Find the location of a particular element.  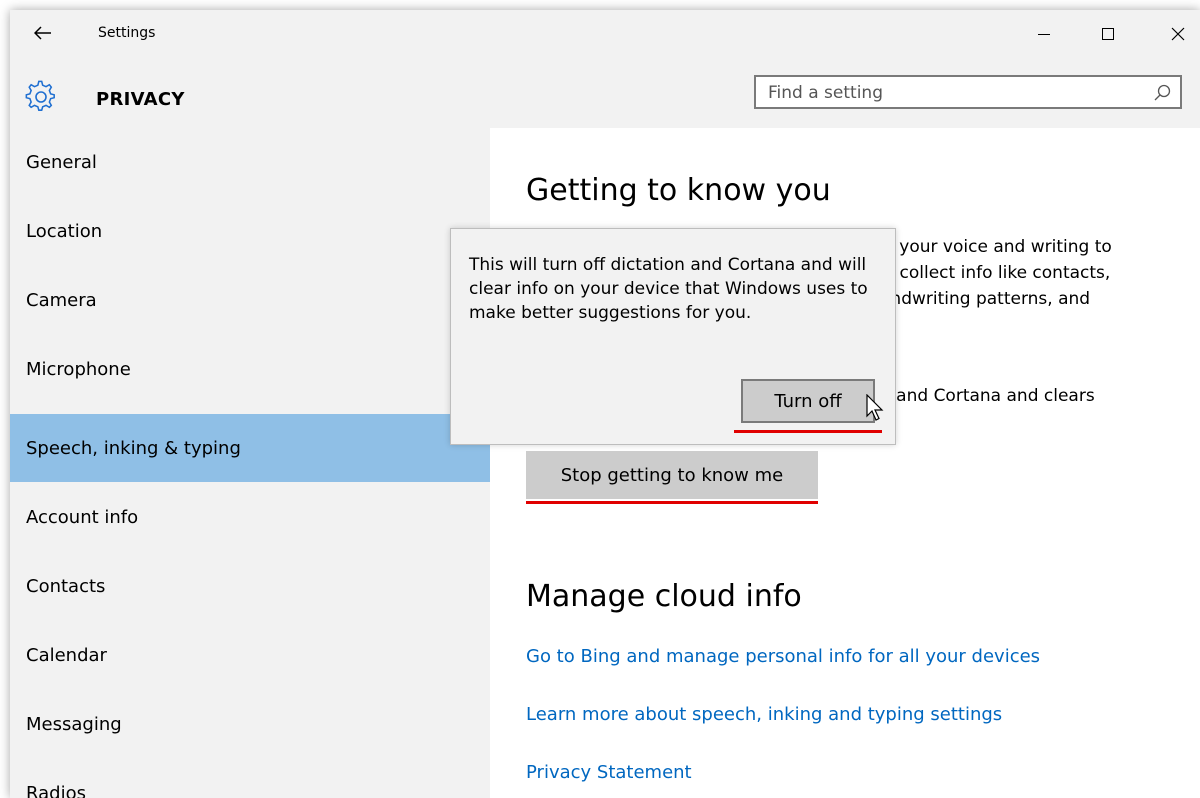

sidebar-item-label: Location is located at coordinates (64, 231).